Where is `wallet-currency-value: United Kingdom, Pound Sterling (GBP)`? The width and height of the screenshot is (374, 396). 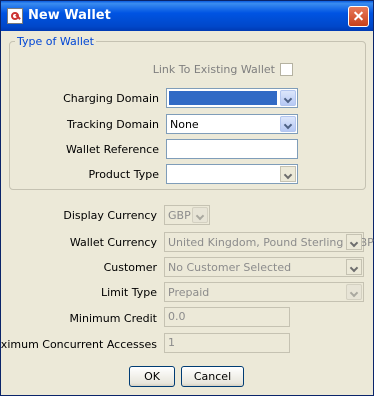
wallet-currency-value: United Kingdom, Pound Sterling (GBP) is located at coordinates (271, 242).